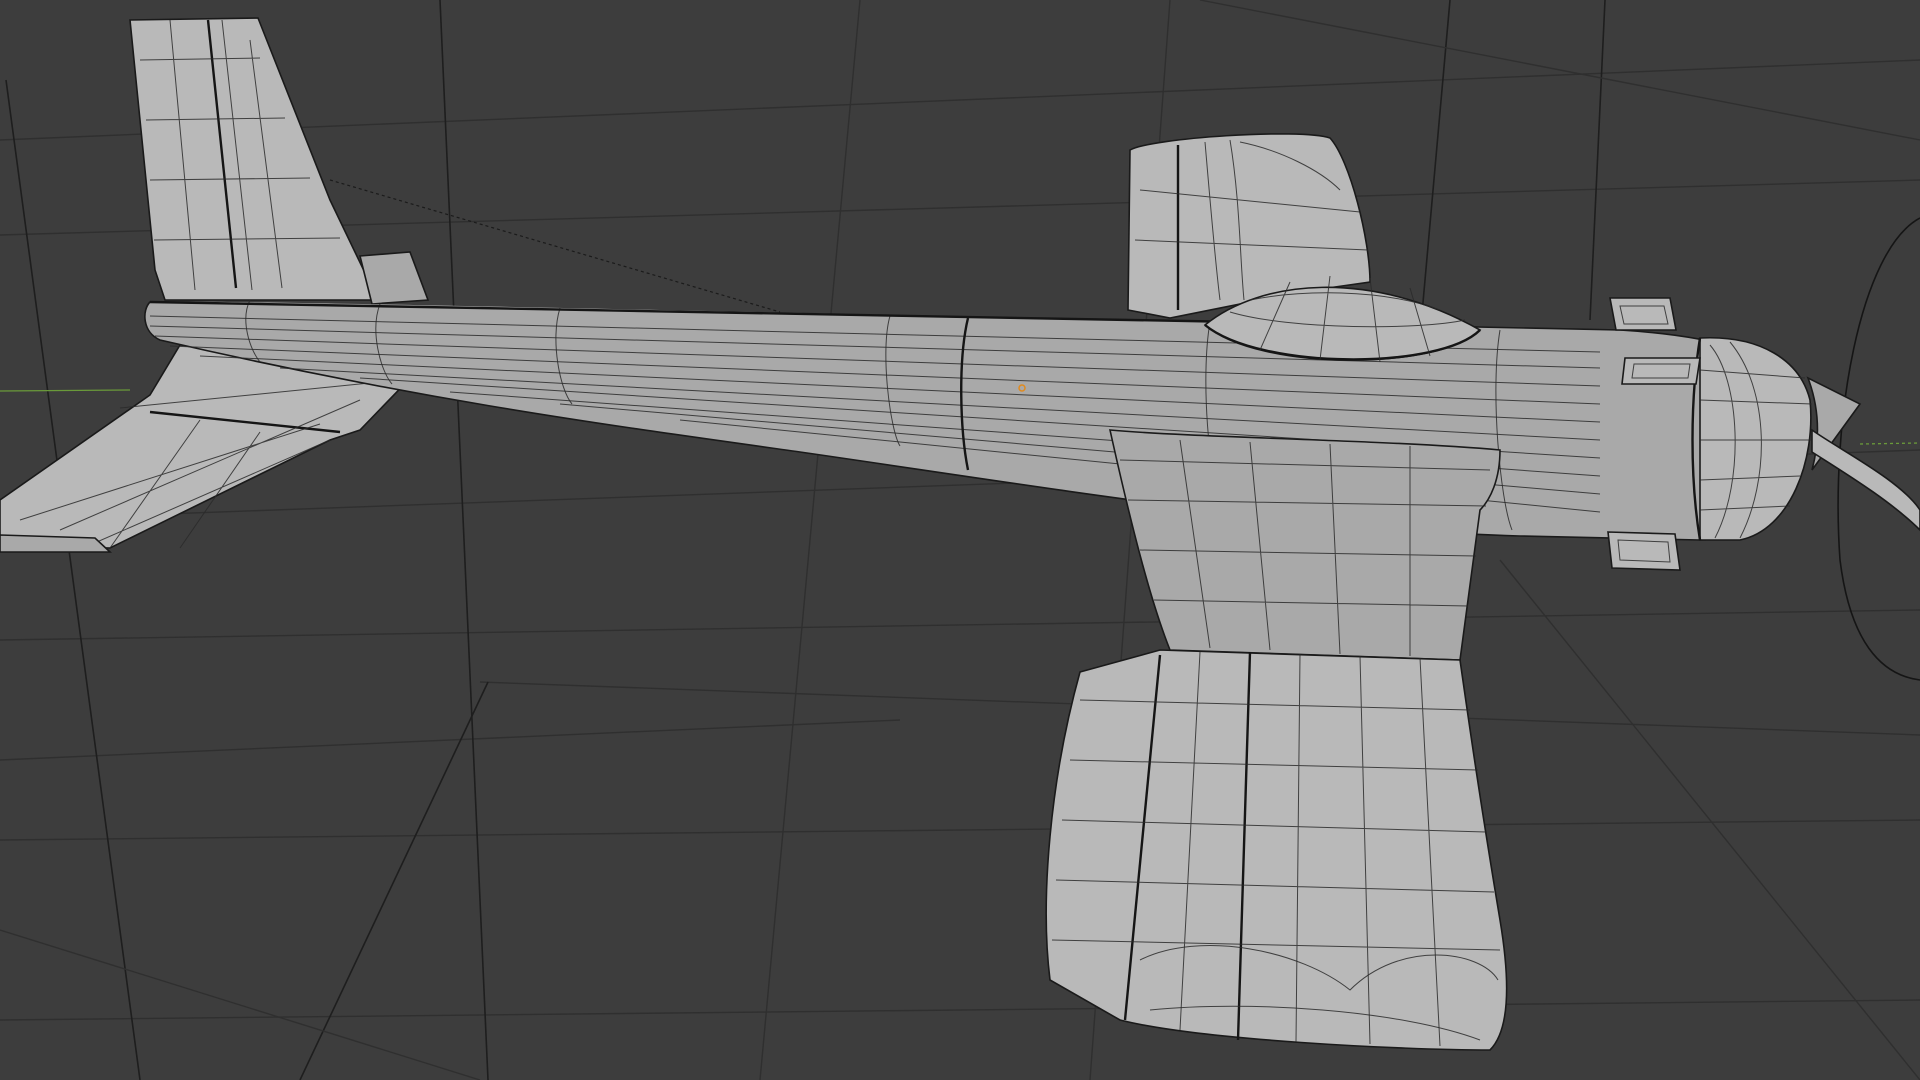 The height and width of the screenshot is (1080, 1920). What do you see at coordinates (394, 278) in the screenshot?
I see `tail-fin-notch` at bounding box center [394, 278].